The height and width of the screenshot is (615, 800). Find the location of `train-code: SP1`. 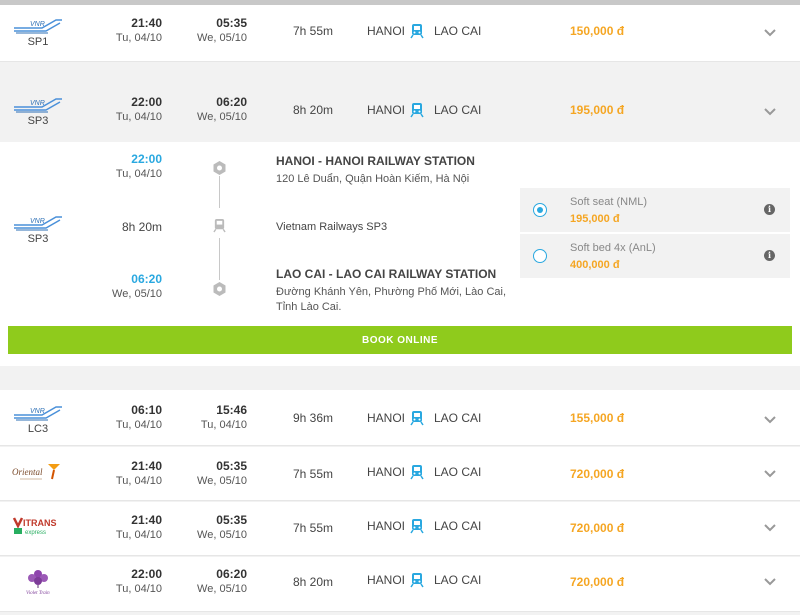

train-code: SP1 is located at coordinates (38, 42).